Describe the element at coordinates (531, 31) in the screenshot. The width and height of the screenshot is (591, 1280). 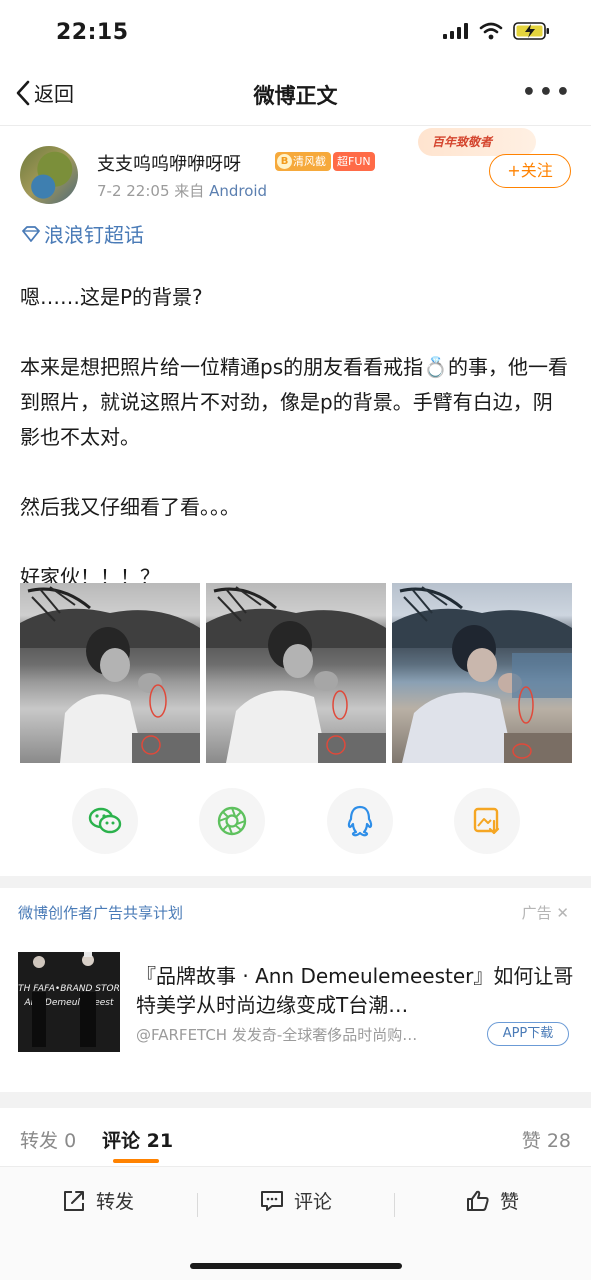
I see `battery-charging-icon` at that location.